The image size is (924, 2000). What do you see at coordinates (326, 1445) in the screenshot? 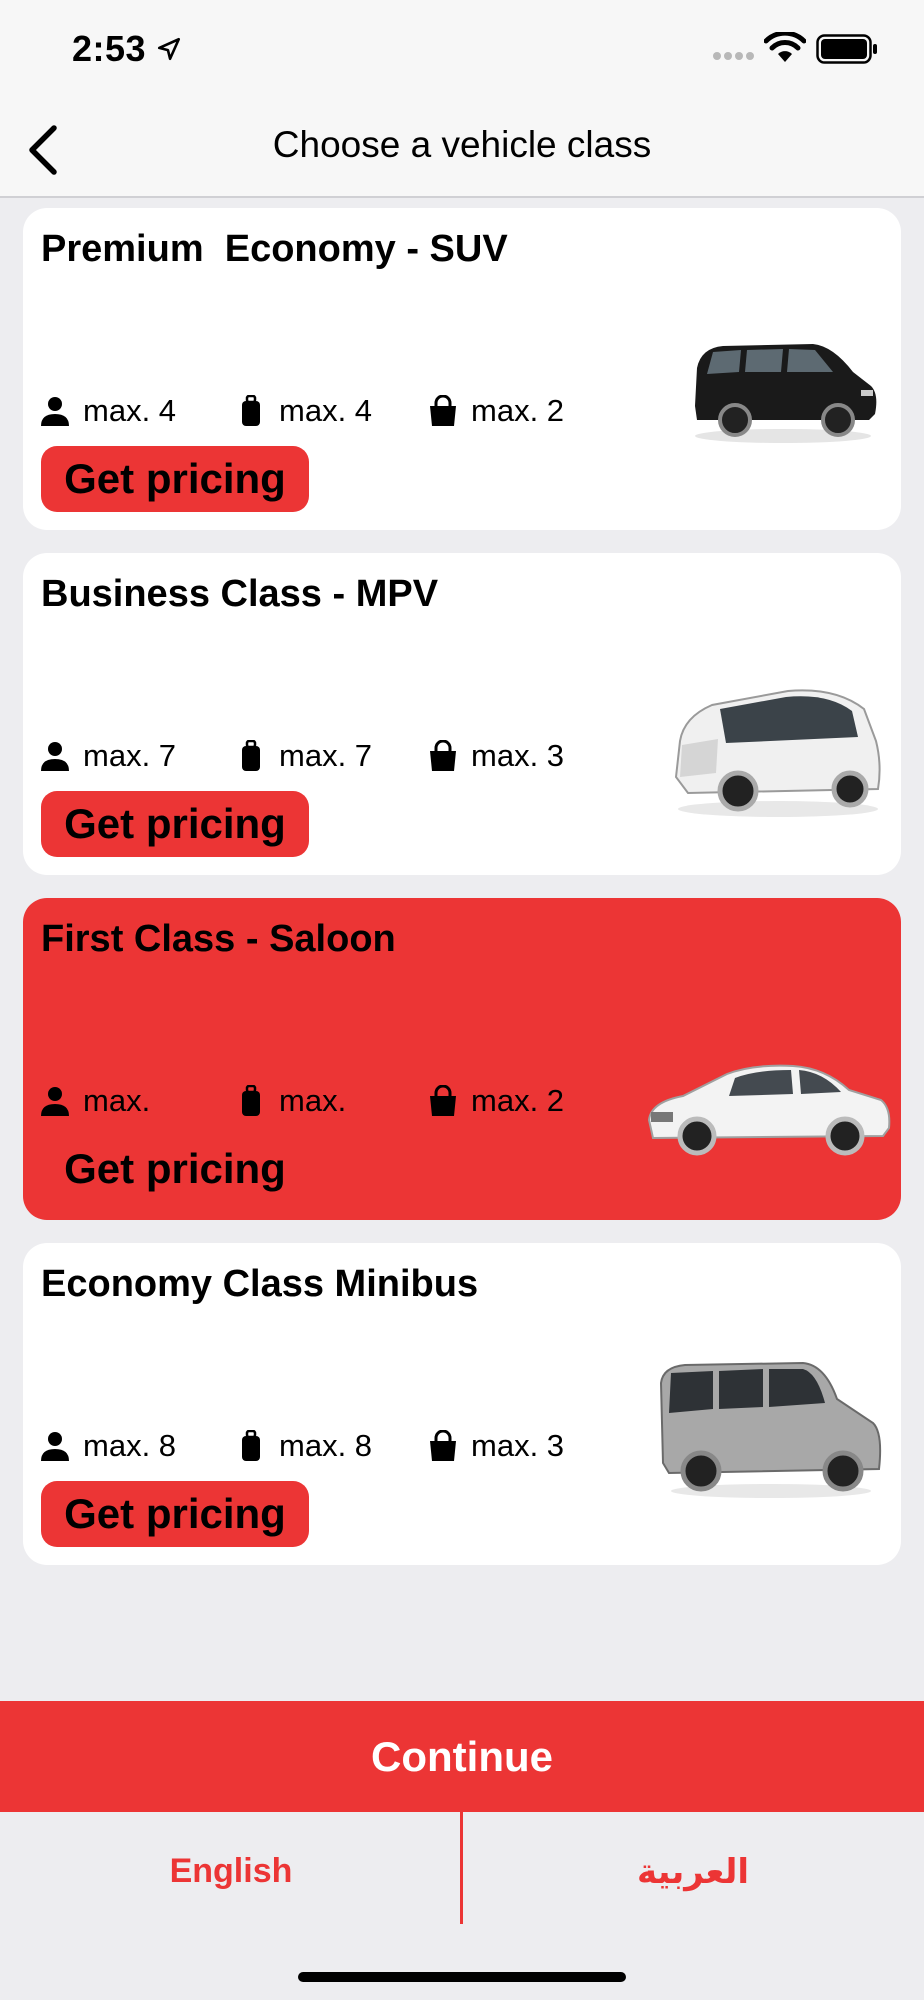
I see `luggage-max: max. 8` at bounding box center [326, 1445].